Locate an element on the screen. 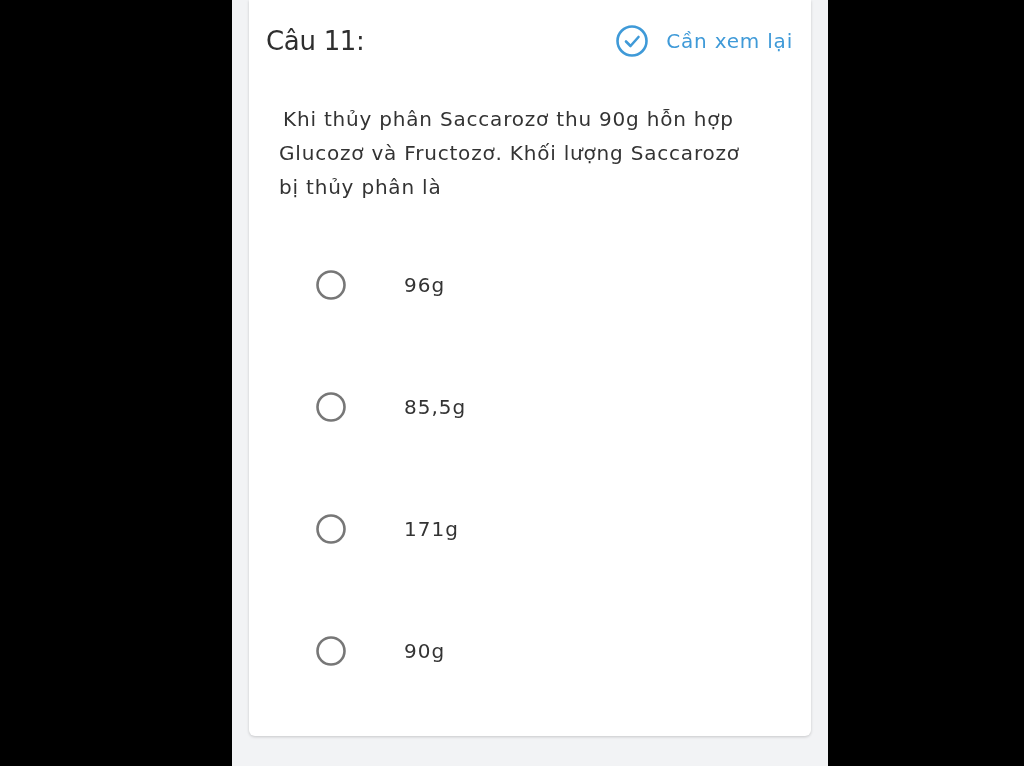 Image resolution: width=1024 pixels, height=766 pixels. answer-text: 96g is located at coordinates (425, 285).